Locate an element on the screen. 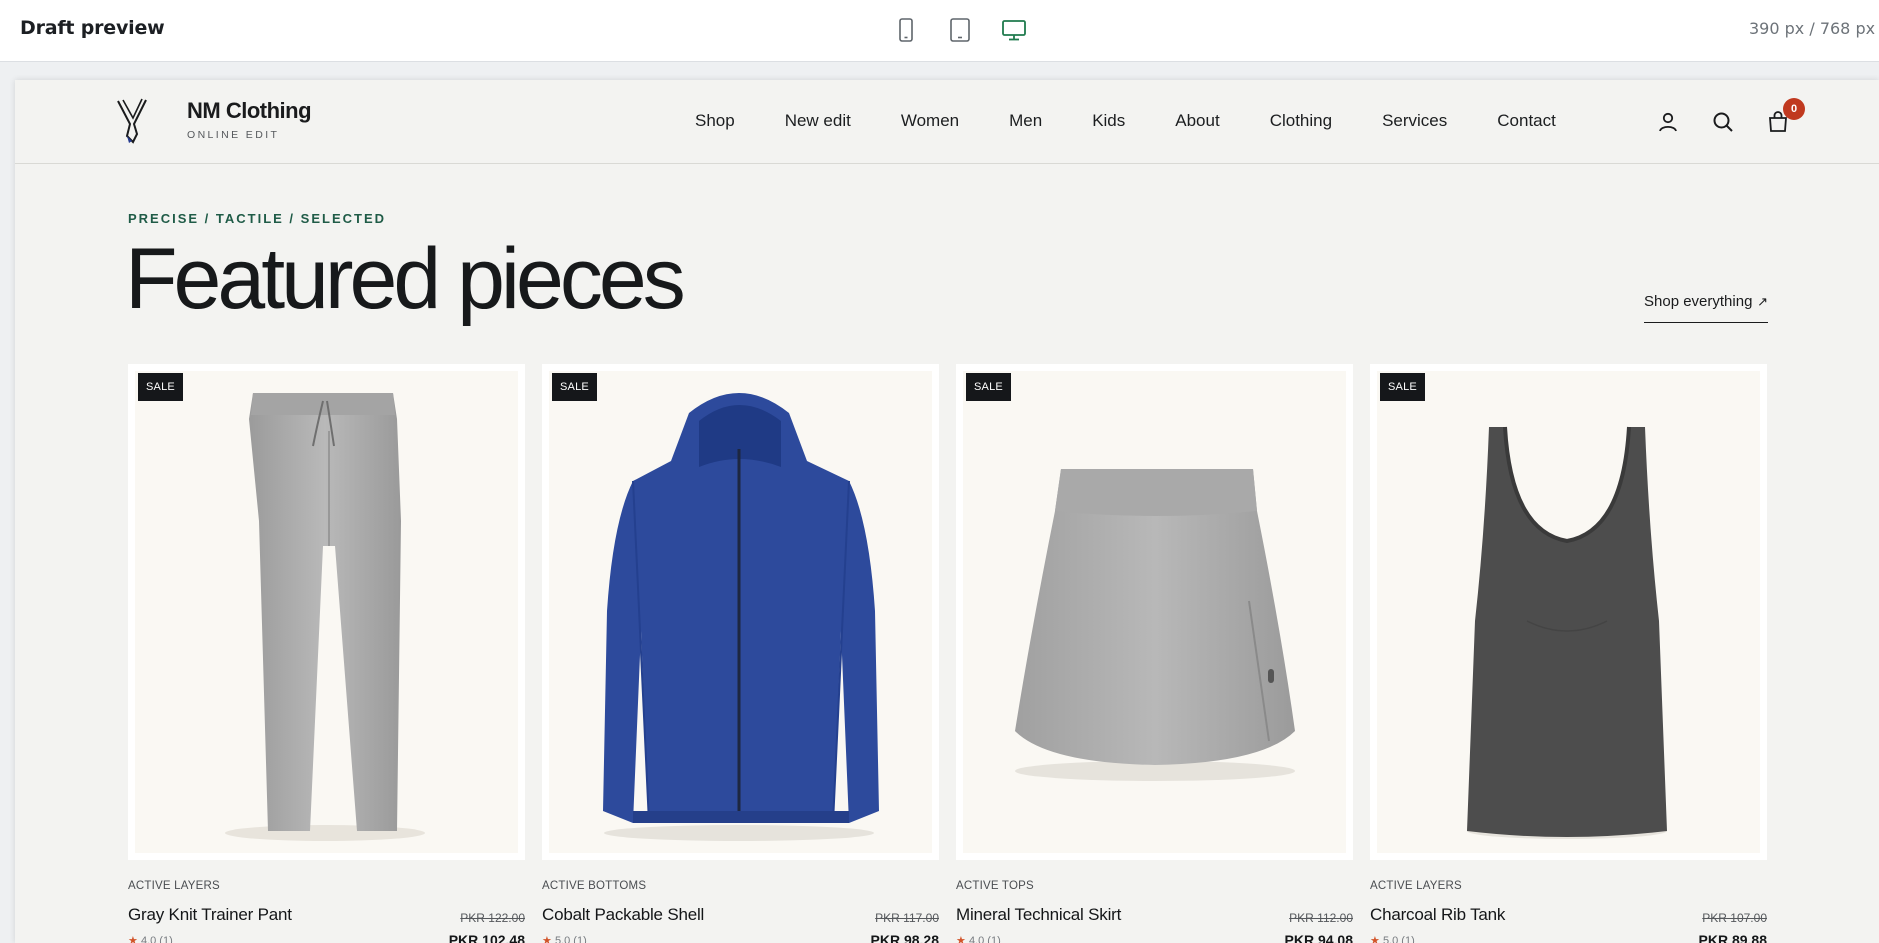 The height and width of the screenshot is (943, 1879). brand-name: NM Clothing is located at coordinates (249, 111).